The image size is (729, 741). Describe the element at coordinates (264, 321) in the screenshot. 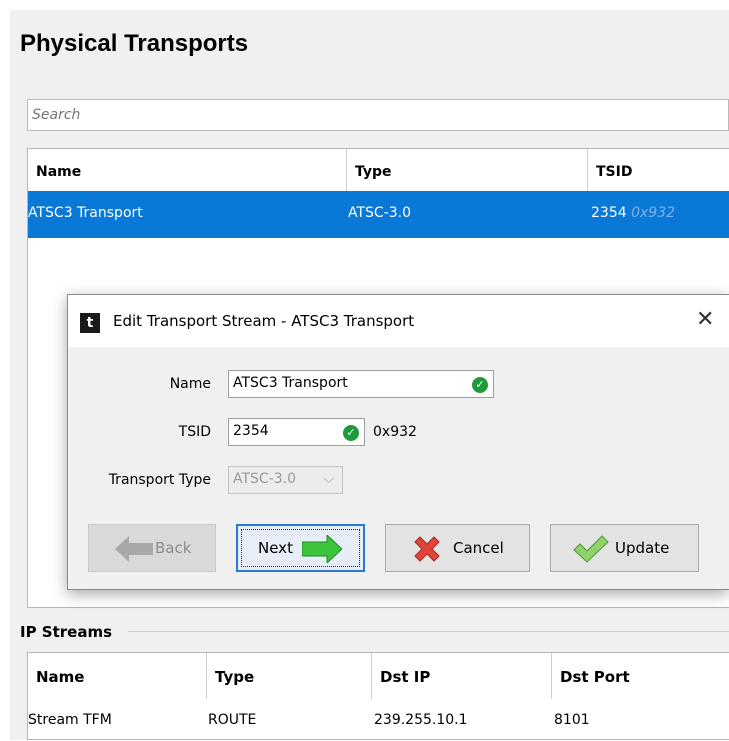

I see `dialog-title: Edit Transport Stream - ATSC3 Transport` at that location.